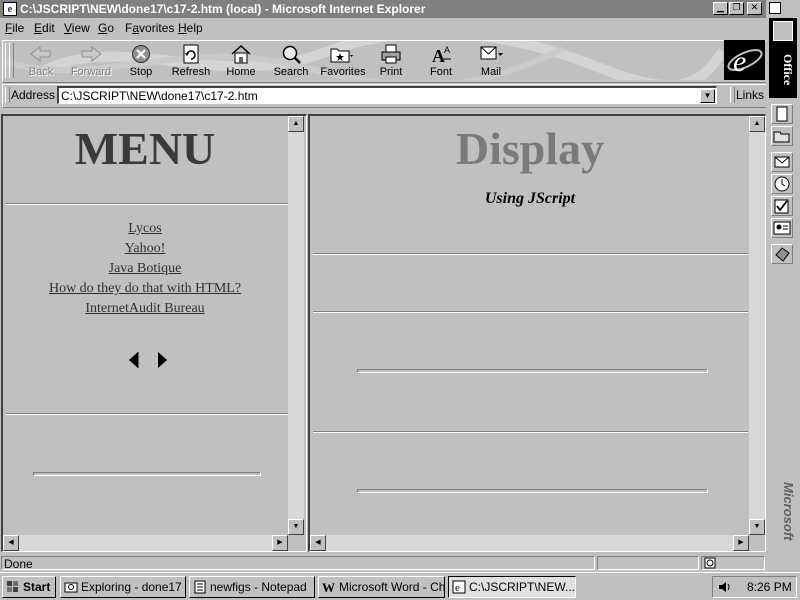 The image size is (800, 600). Describe the element at coordinates (769, 587) in the screenshot. I see `clock: 8:26 PM` at that location.